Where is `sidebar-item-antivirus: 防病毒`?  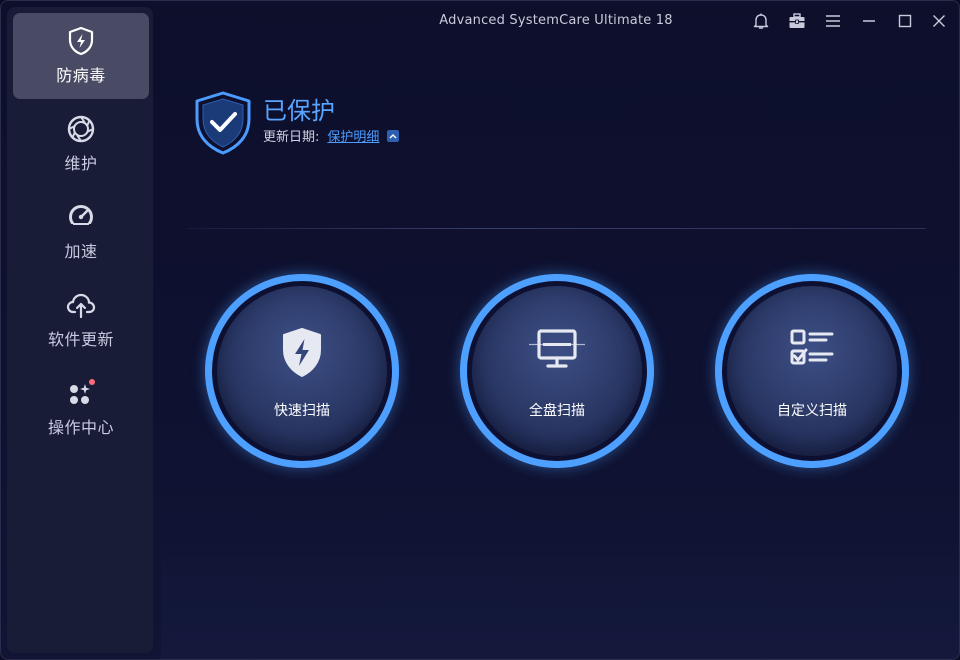 sidebar-item-antivirus: 防病毒 is located at coordinates (81, 56).